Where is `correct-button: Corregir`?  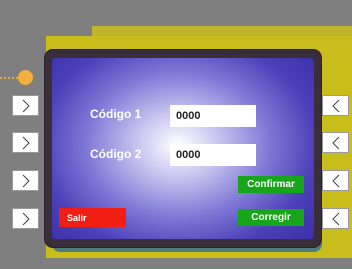
correct-button: Corregir is located at coordinates (271, 217).